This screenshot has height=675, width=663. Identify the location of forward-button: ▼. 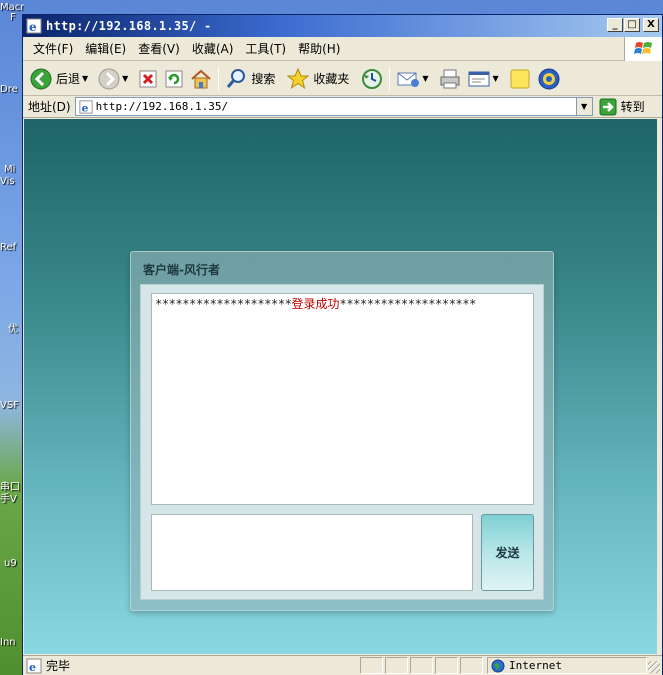
(115, 79).